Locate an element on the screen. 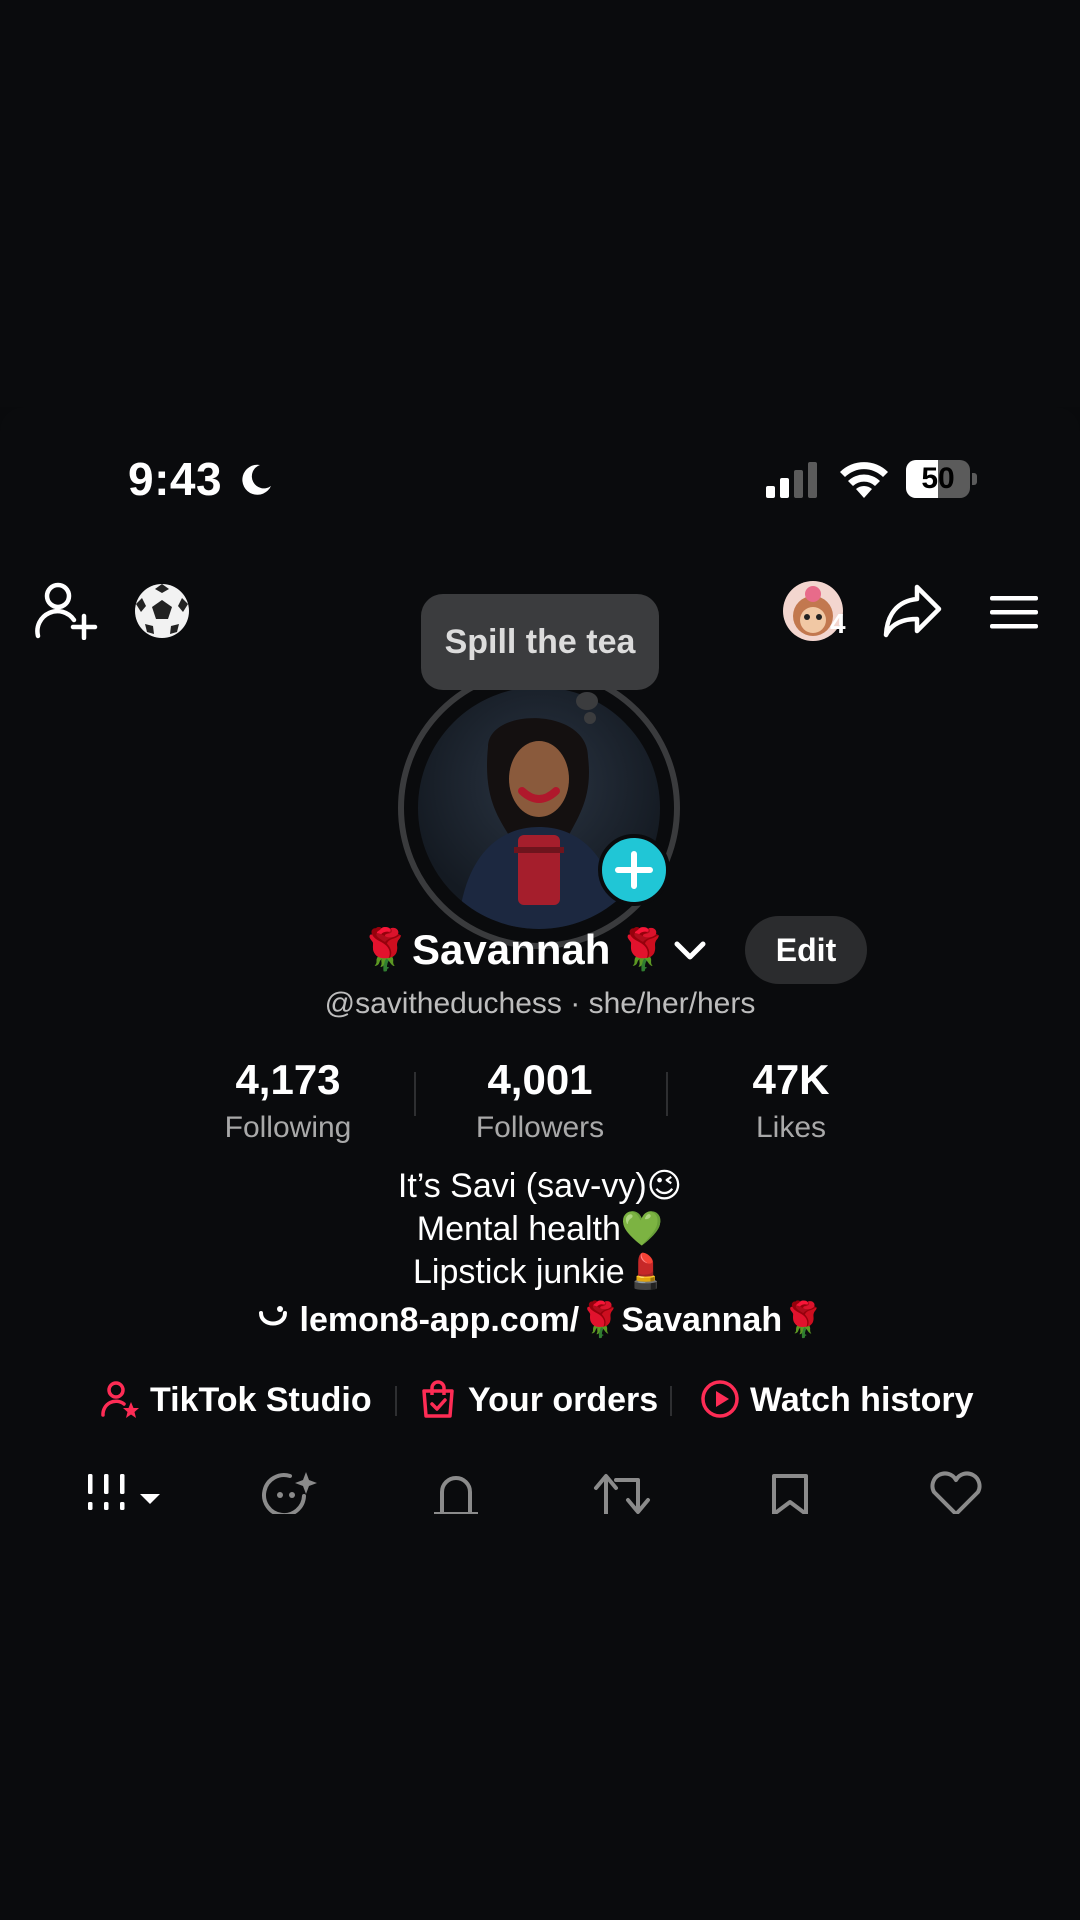 Image resolution: width=1080 pixels, height=1920 pixels. bio-line-3: Lipstick junkie💄 is located at coordinates (540, 1272).